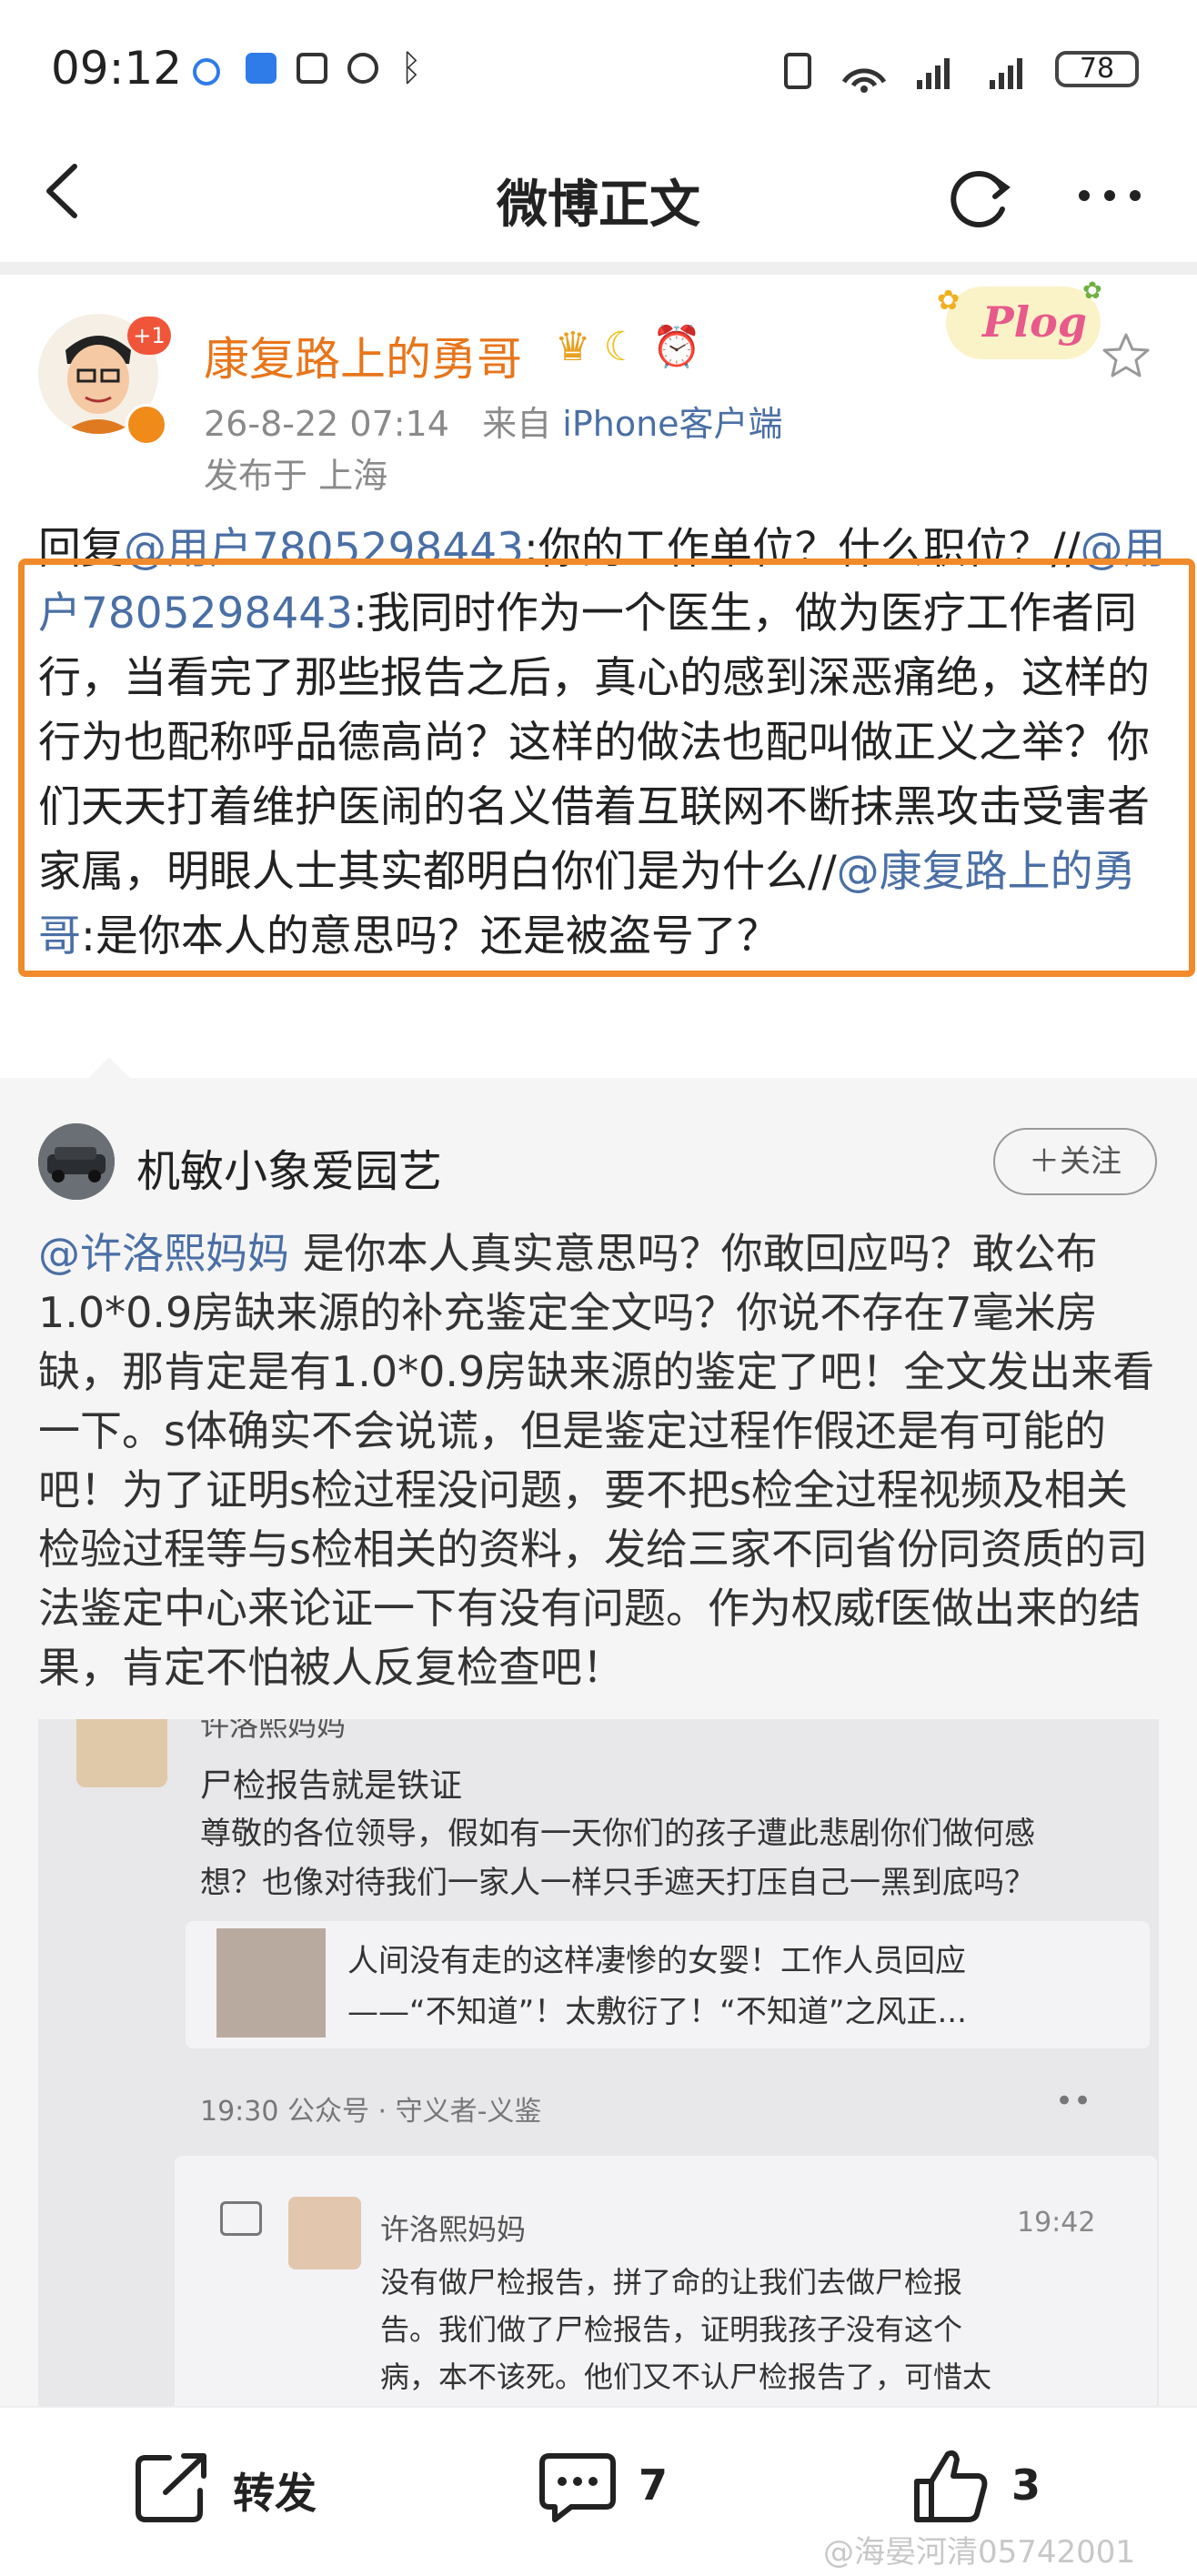 Image resolution: width=1197 pixels, height=2576 pixels. What do you see at coordinates (117, 68) in the screenshot?
I see `status-time: 09:12` at bounding box center [117, 68].